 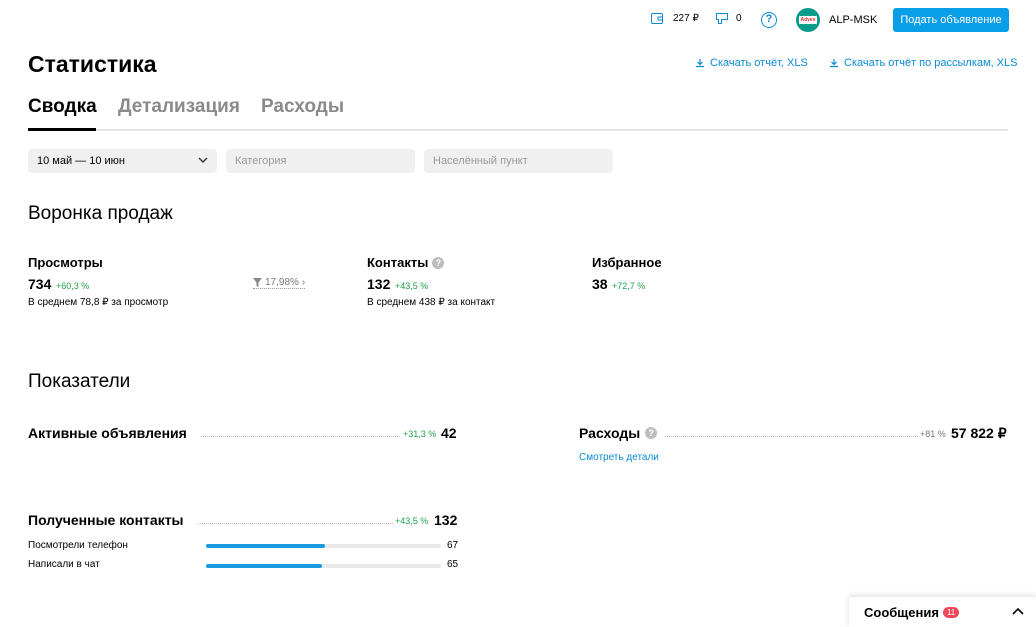 I want to click on tab-active-indicator, so click(x=62, y=129).